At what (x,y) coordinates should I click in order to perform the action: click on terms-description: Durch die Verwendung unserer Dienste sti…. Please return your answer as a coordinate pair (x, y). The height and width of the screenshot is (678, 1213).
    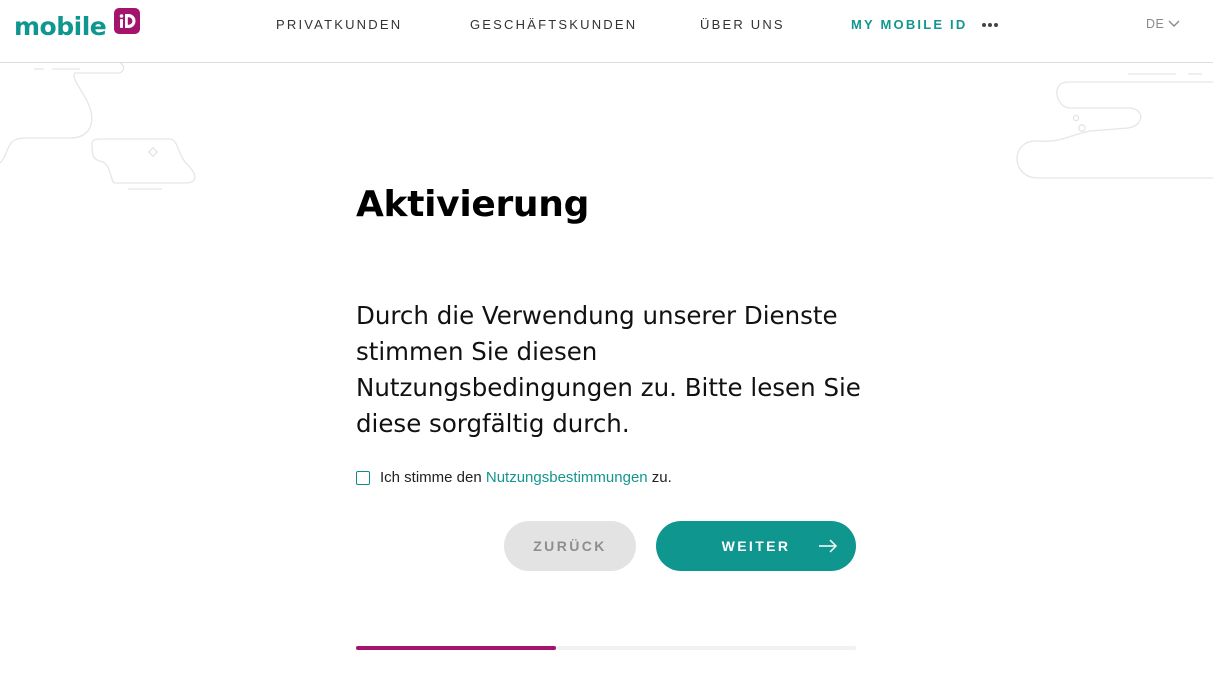
    Looking at the image, I should click on (608, 369).